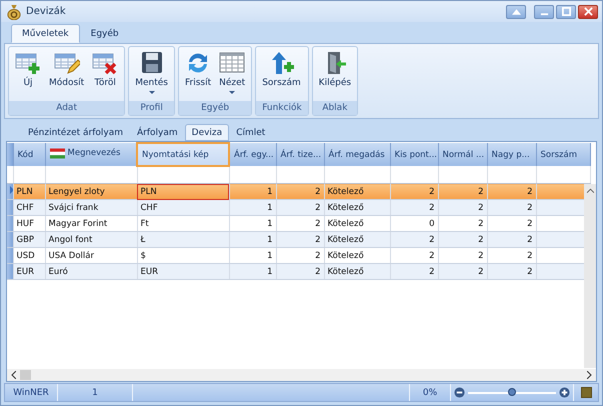 Image resolution: width=603 pixels, height=406 pixels. I want to click on ribbon-toggle-button, so click(516, 11).